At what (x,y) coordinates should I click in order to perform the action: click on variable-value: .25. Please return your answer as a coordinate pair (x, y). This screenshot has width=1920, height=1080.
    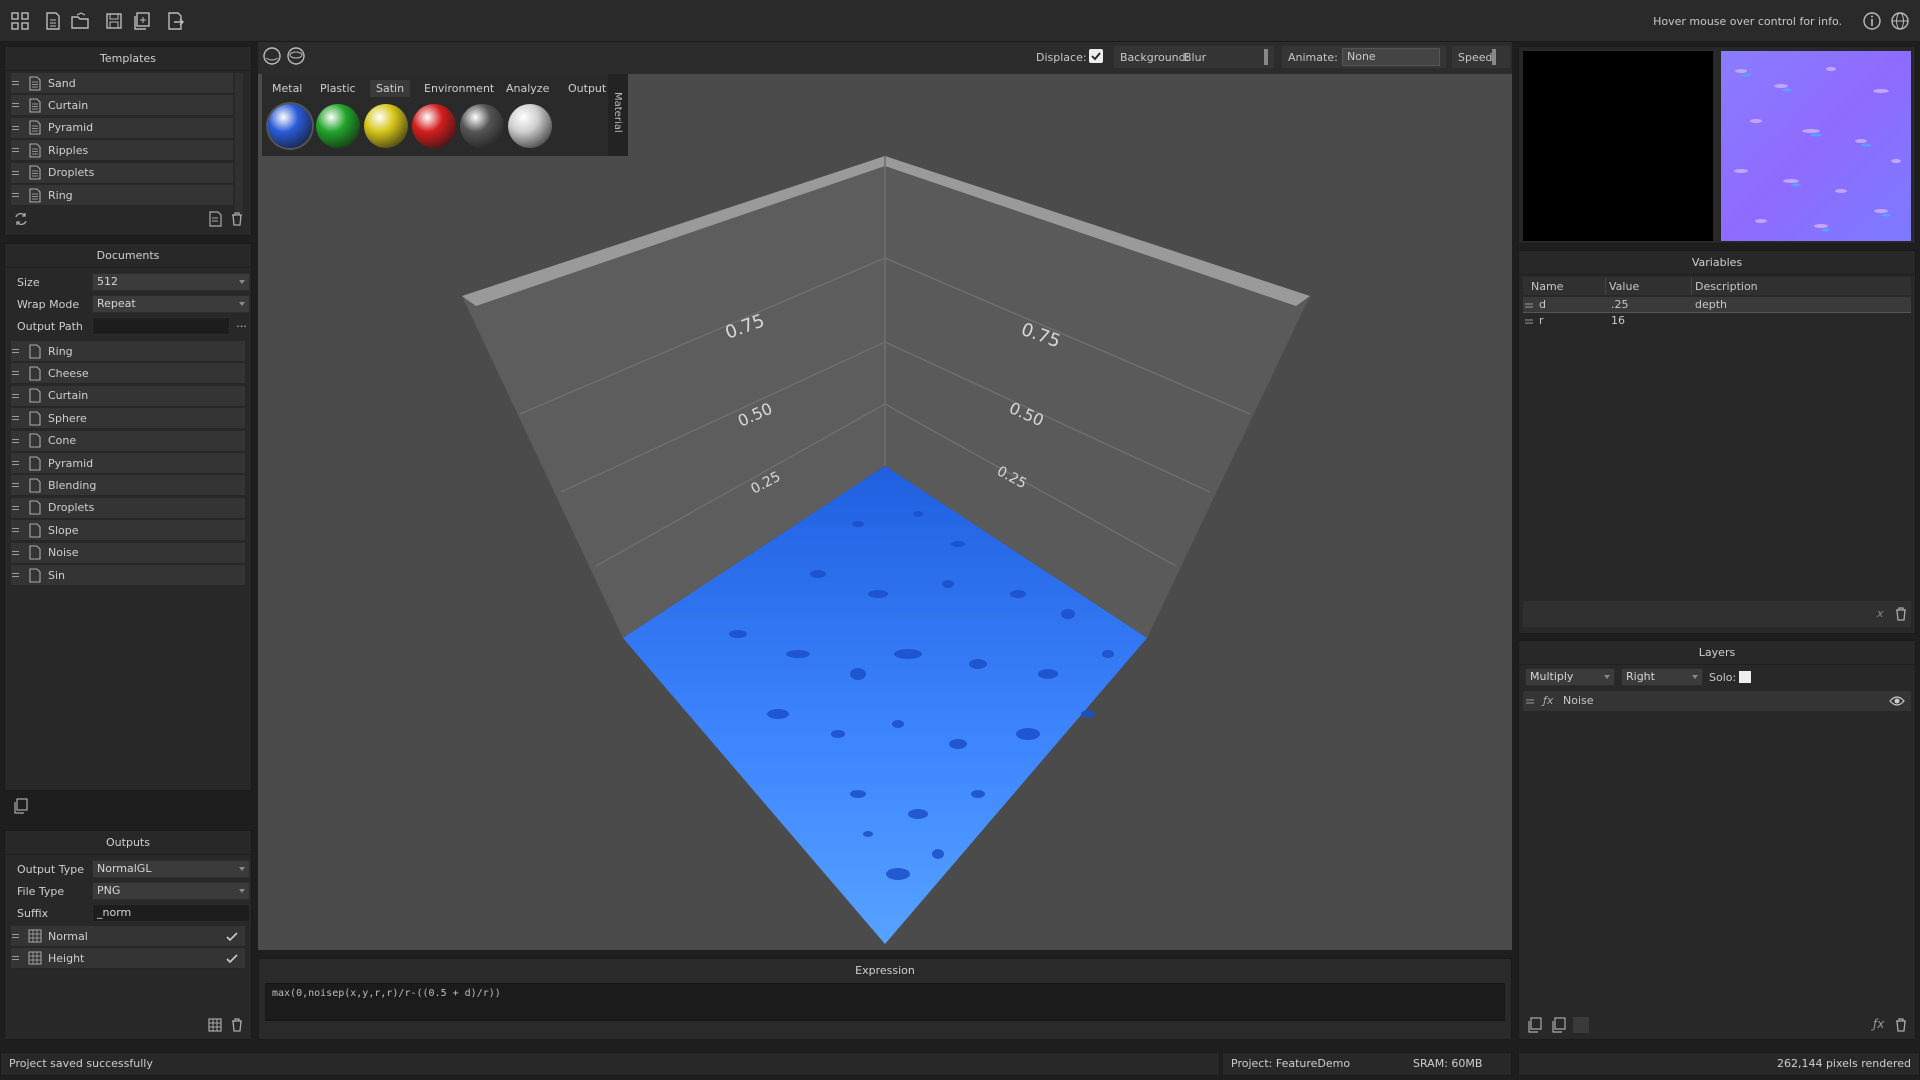
    Looking at the image, I should click on (1620, 304).